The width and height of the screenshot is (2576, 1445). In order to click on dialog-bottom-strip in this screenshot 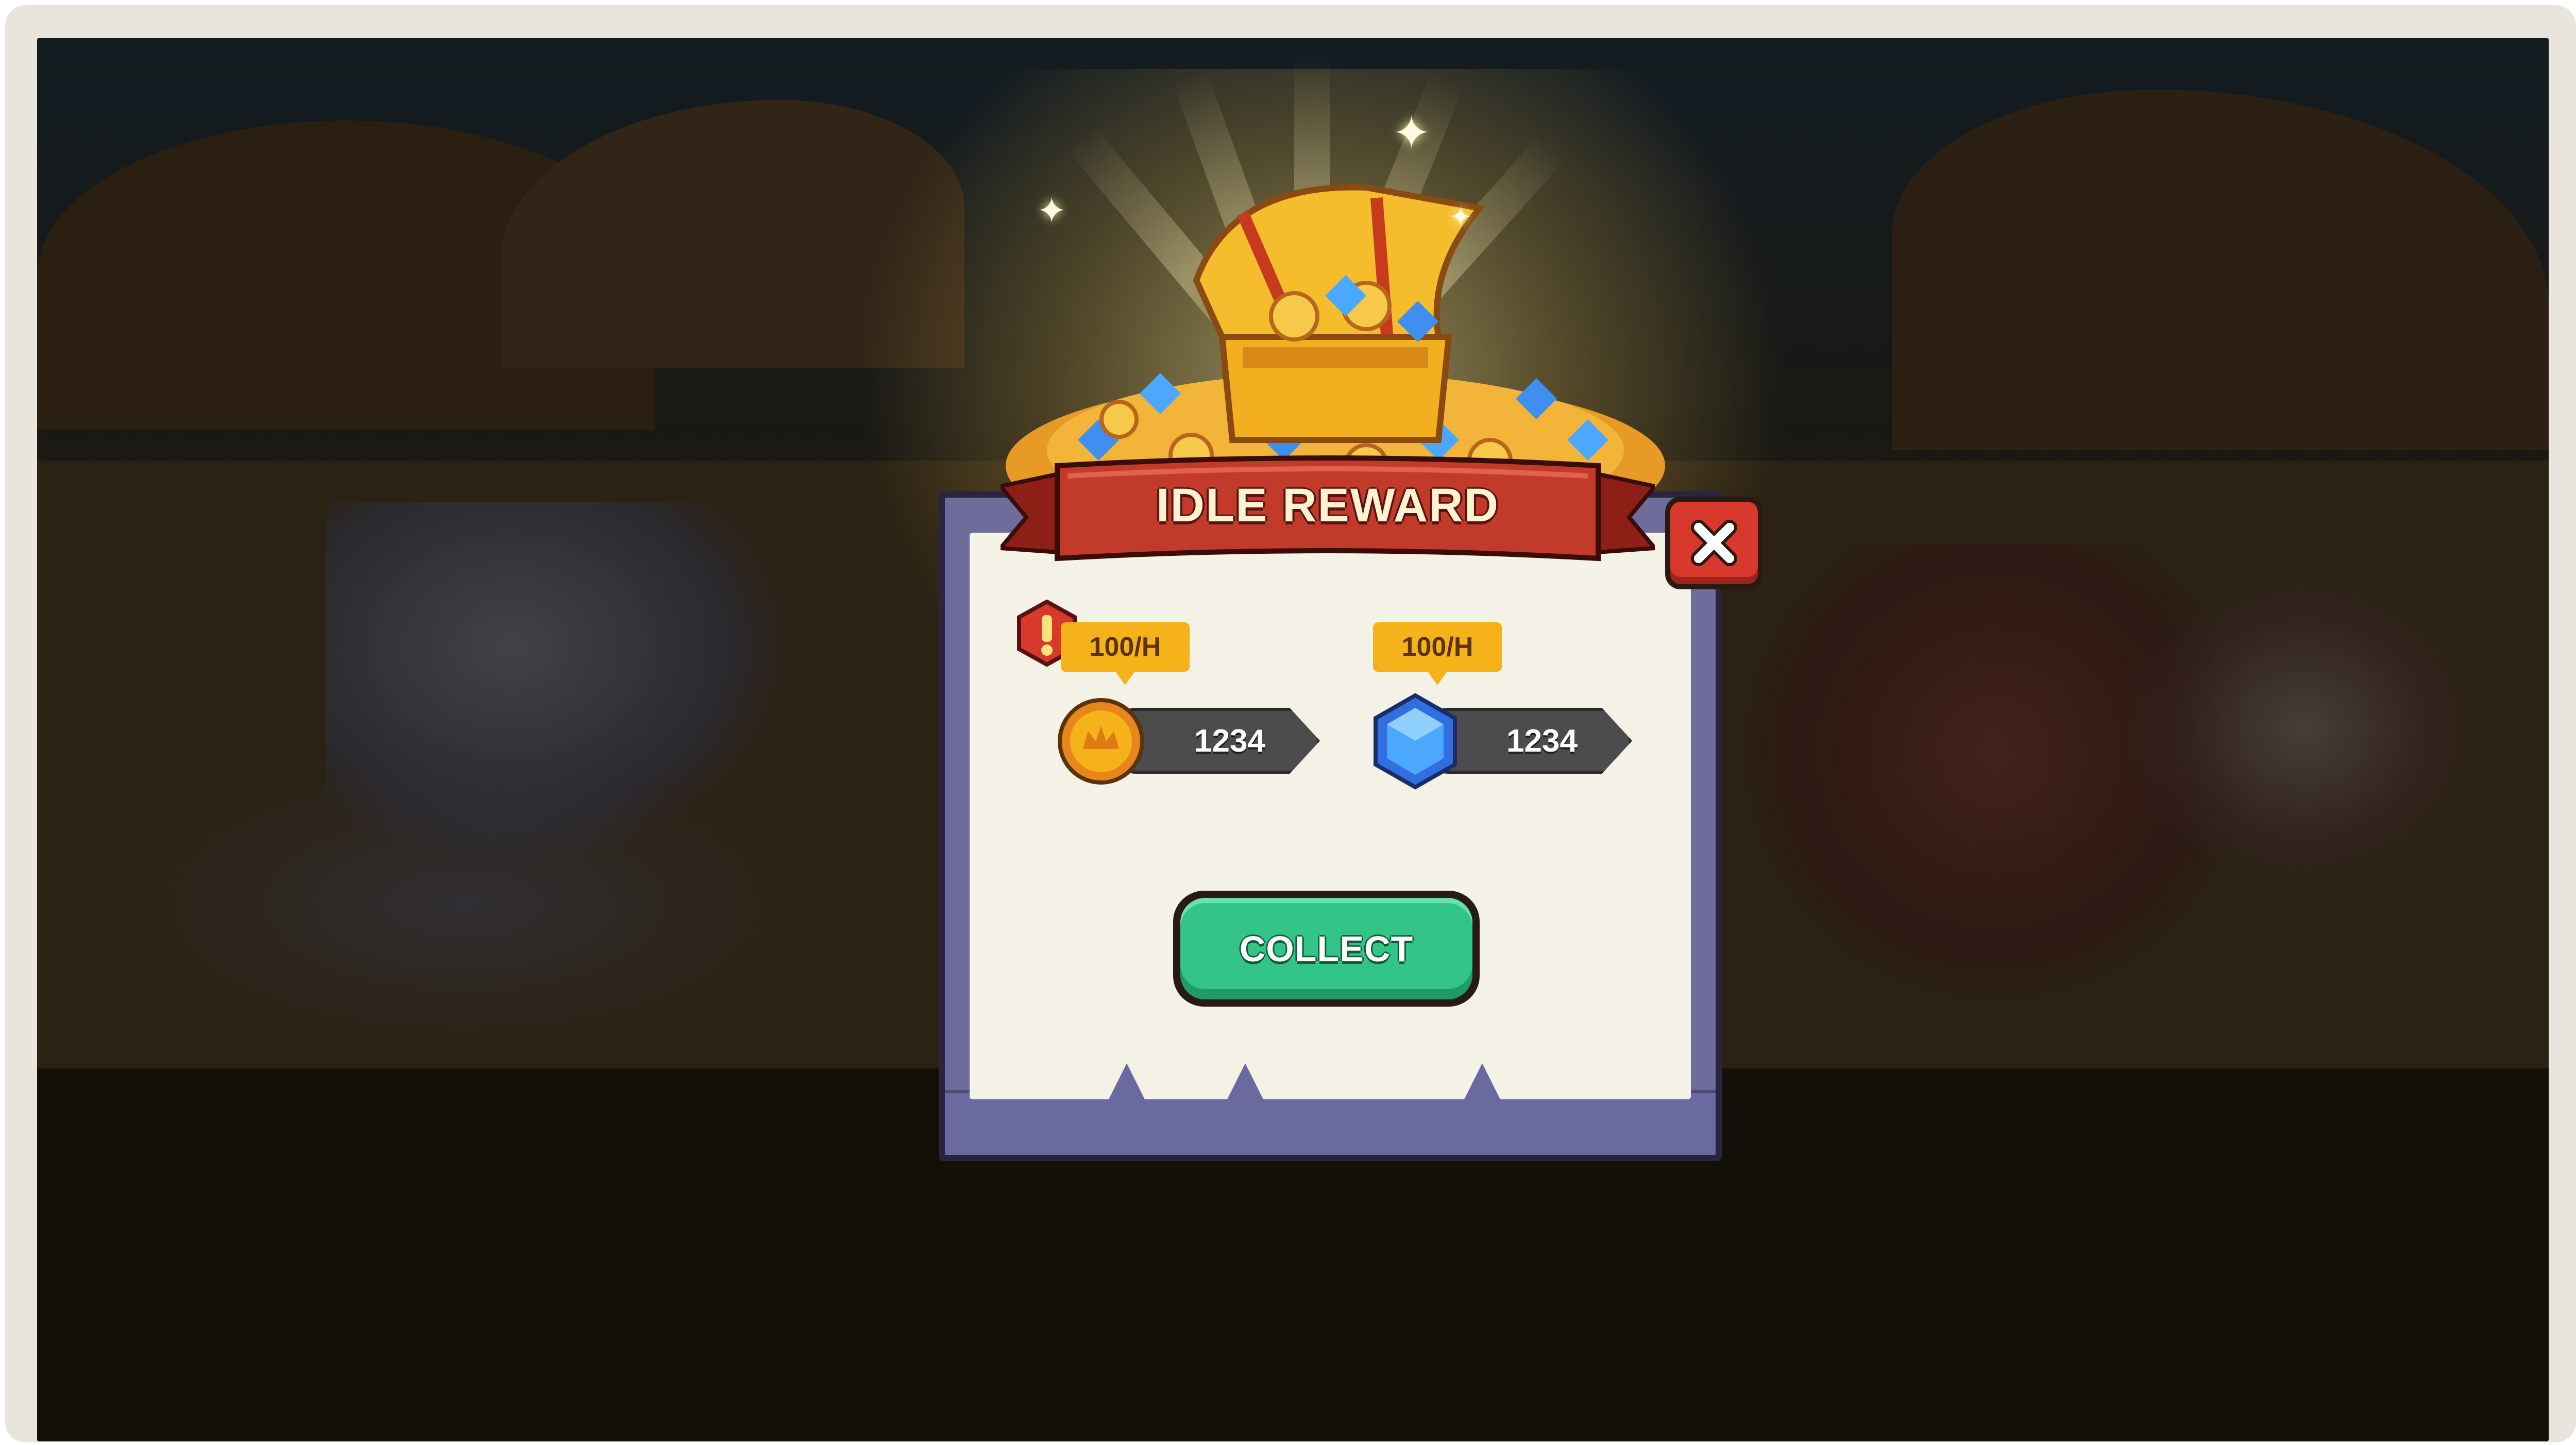, I will do `click(1330, 1122)`.